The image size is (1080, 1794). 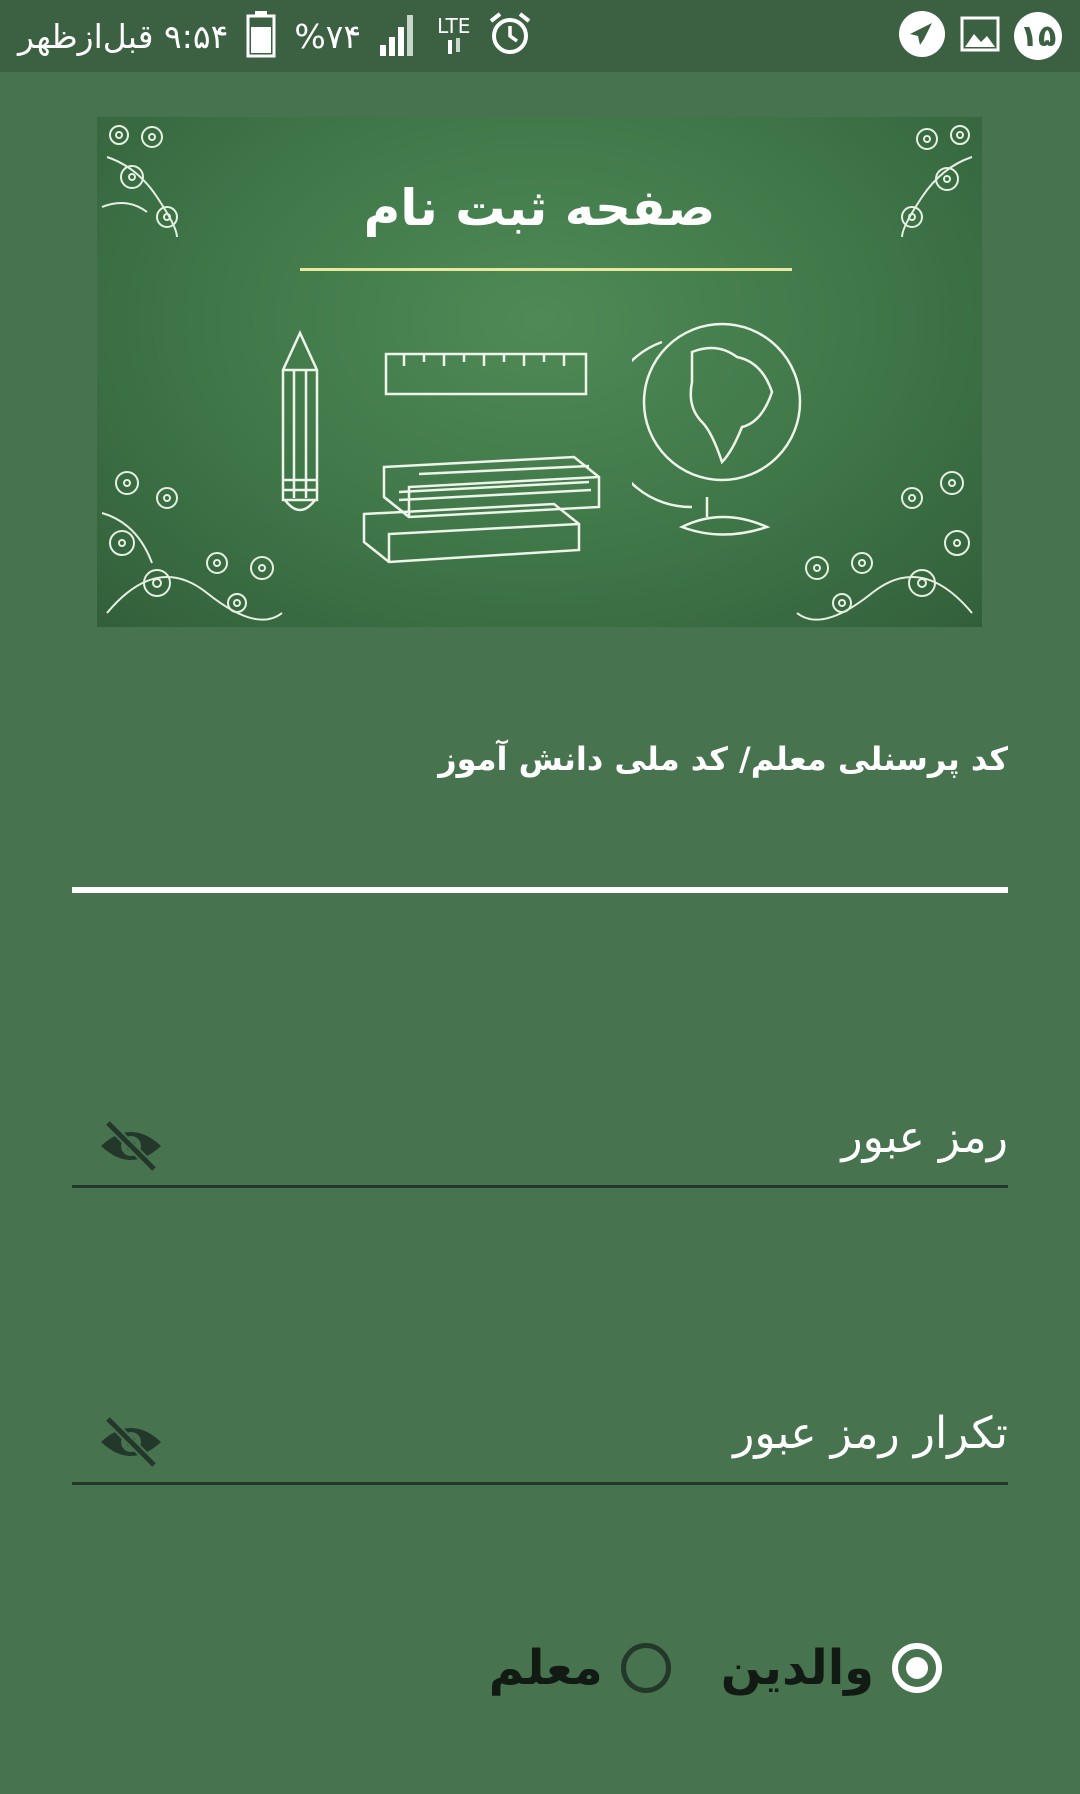 I want to click on role-radio-group: والدین معلم, so click(x=715, y=1668).